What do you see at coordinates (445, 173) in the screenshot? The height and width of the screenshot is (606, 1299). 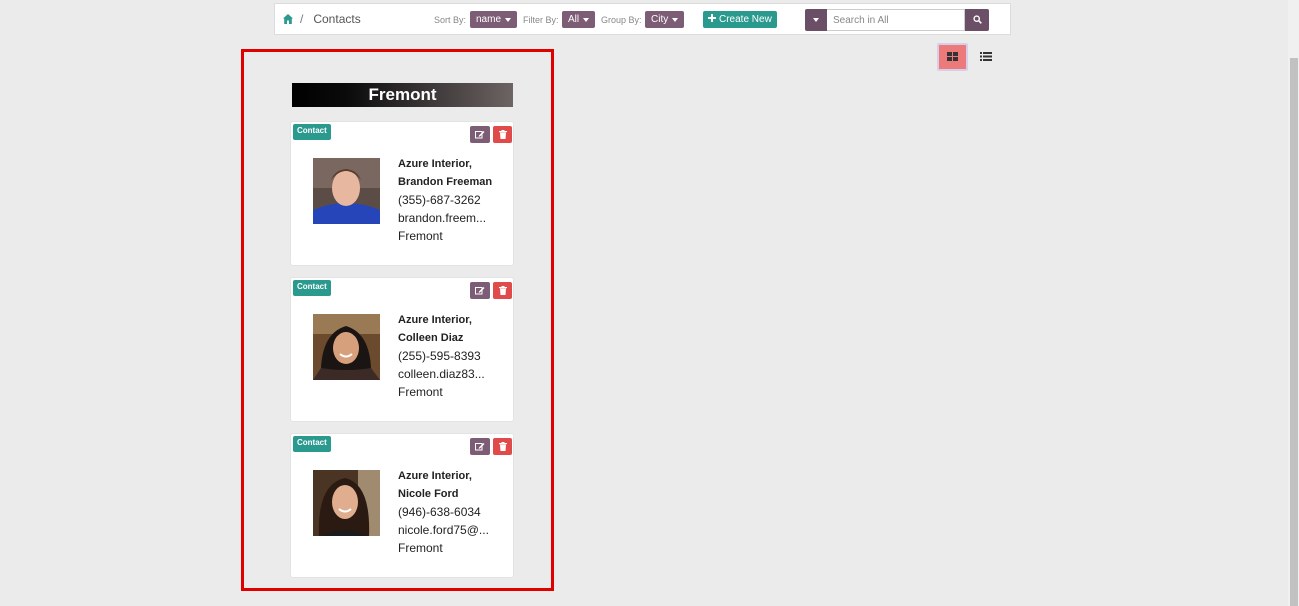 I see `contact-name: Azure Interior, Brandon Freeman` at bounding box center [445, 173].